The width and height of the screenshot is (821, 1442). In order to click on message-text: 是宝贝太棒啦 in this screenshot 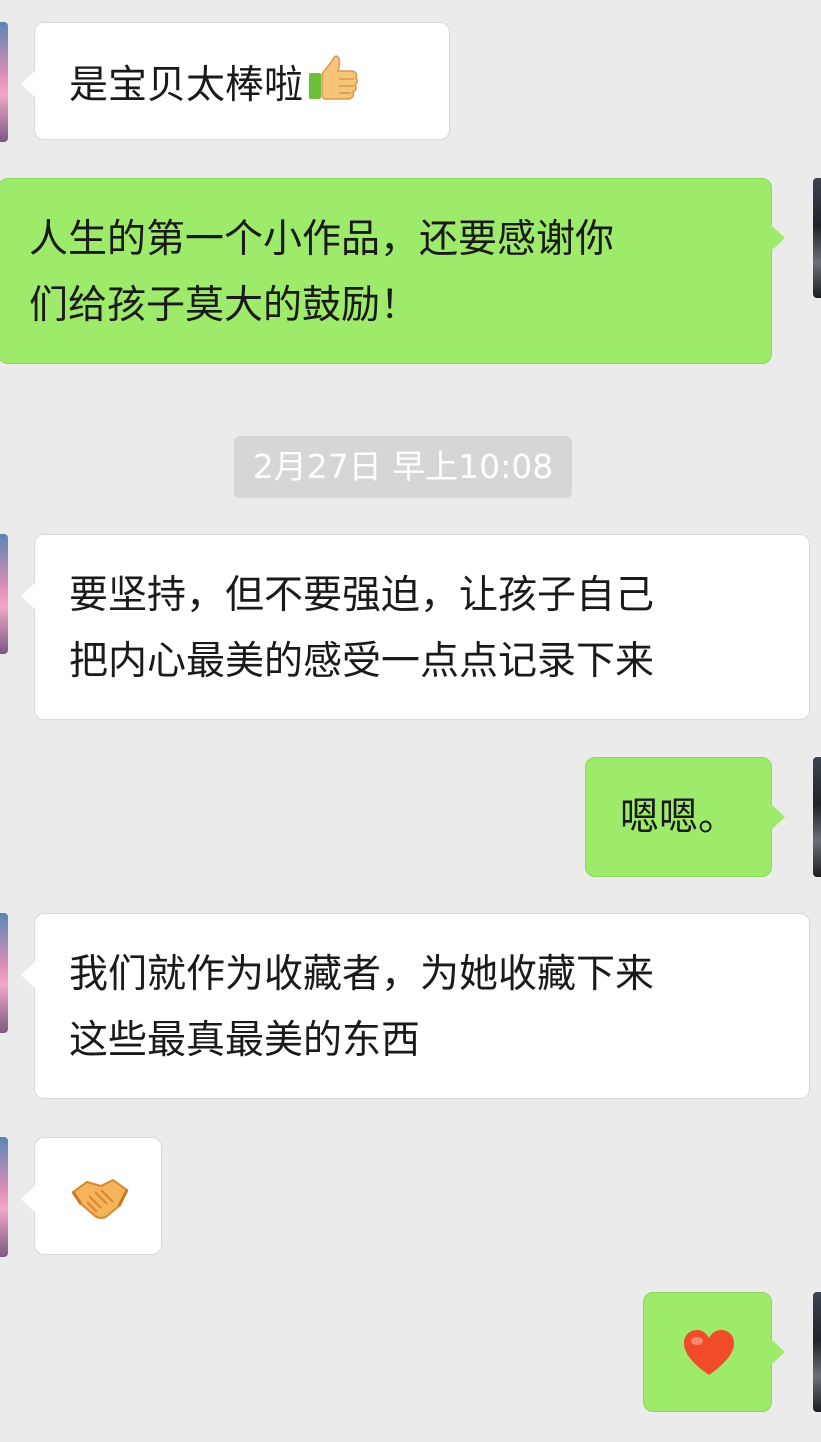, I will do `click(186, 85)`.